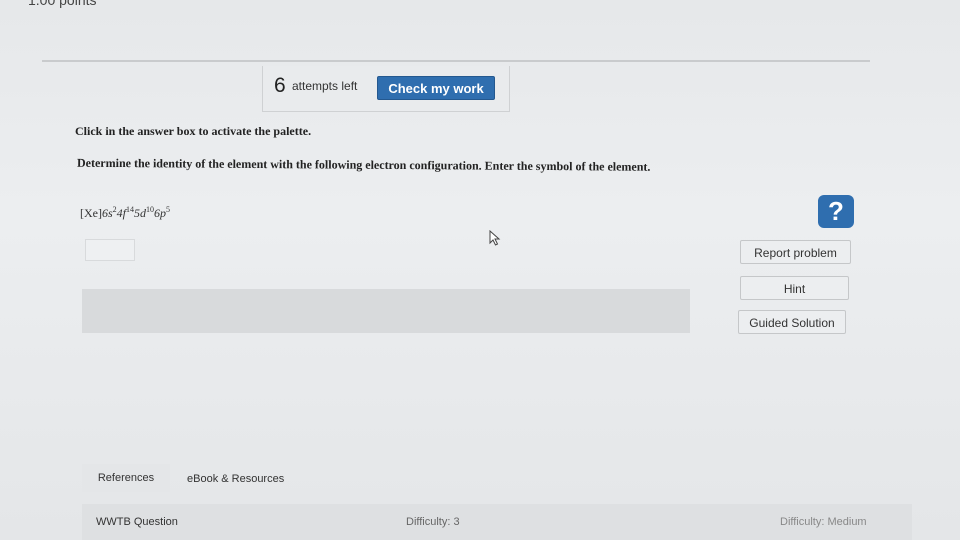 The image size is (960, 540). Describe the element at coordinates (325, 86) in the screenshot. I see `attempts-label: attempts left` at that location.